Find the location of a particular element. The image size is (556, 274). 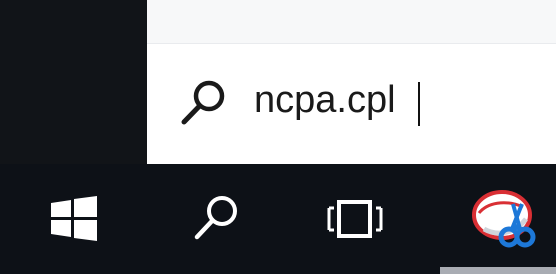

windows-logo-icon is located at coordinates (74, 218).